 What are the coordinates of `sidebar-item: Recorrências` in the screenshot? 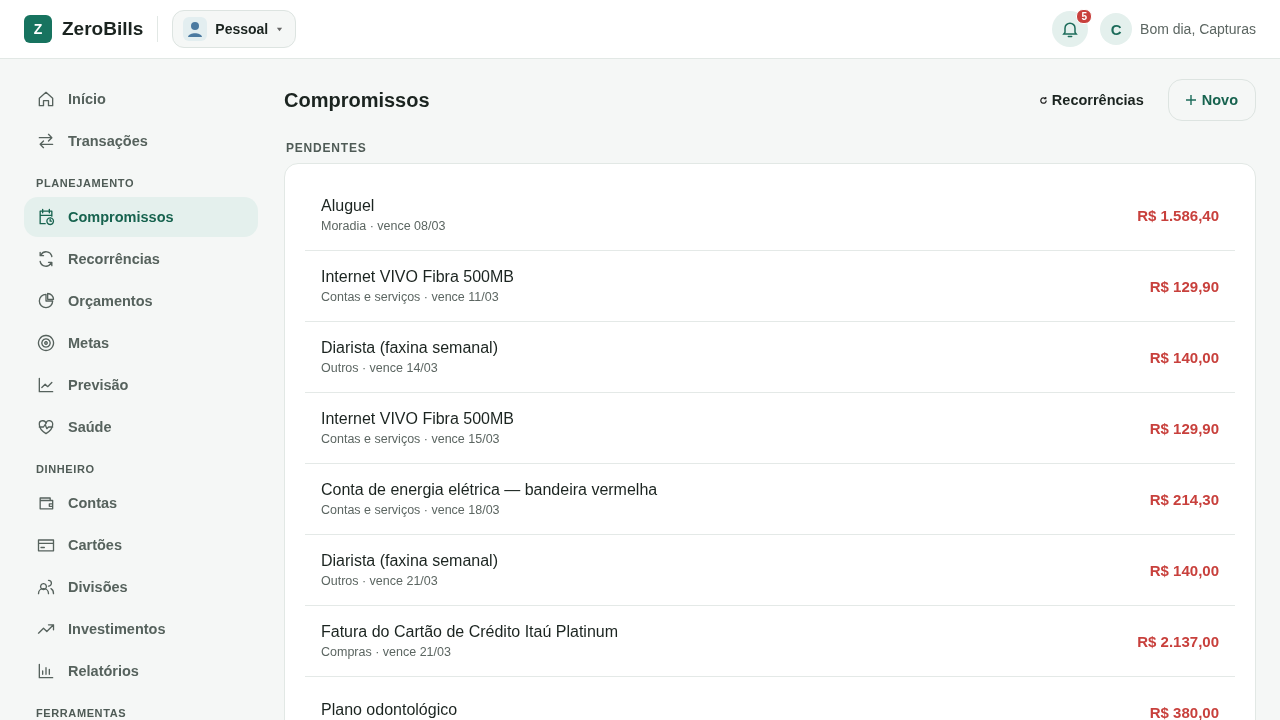 It's located at (141, 259).